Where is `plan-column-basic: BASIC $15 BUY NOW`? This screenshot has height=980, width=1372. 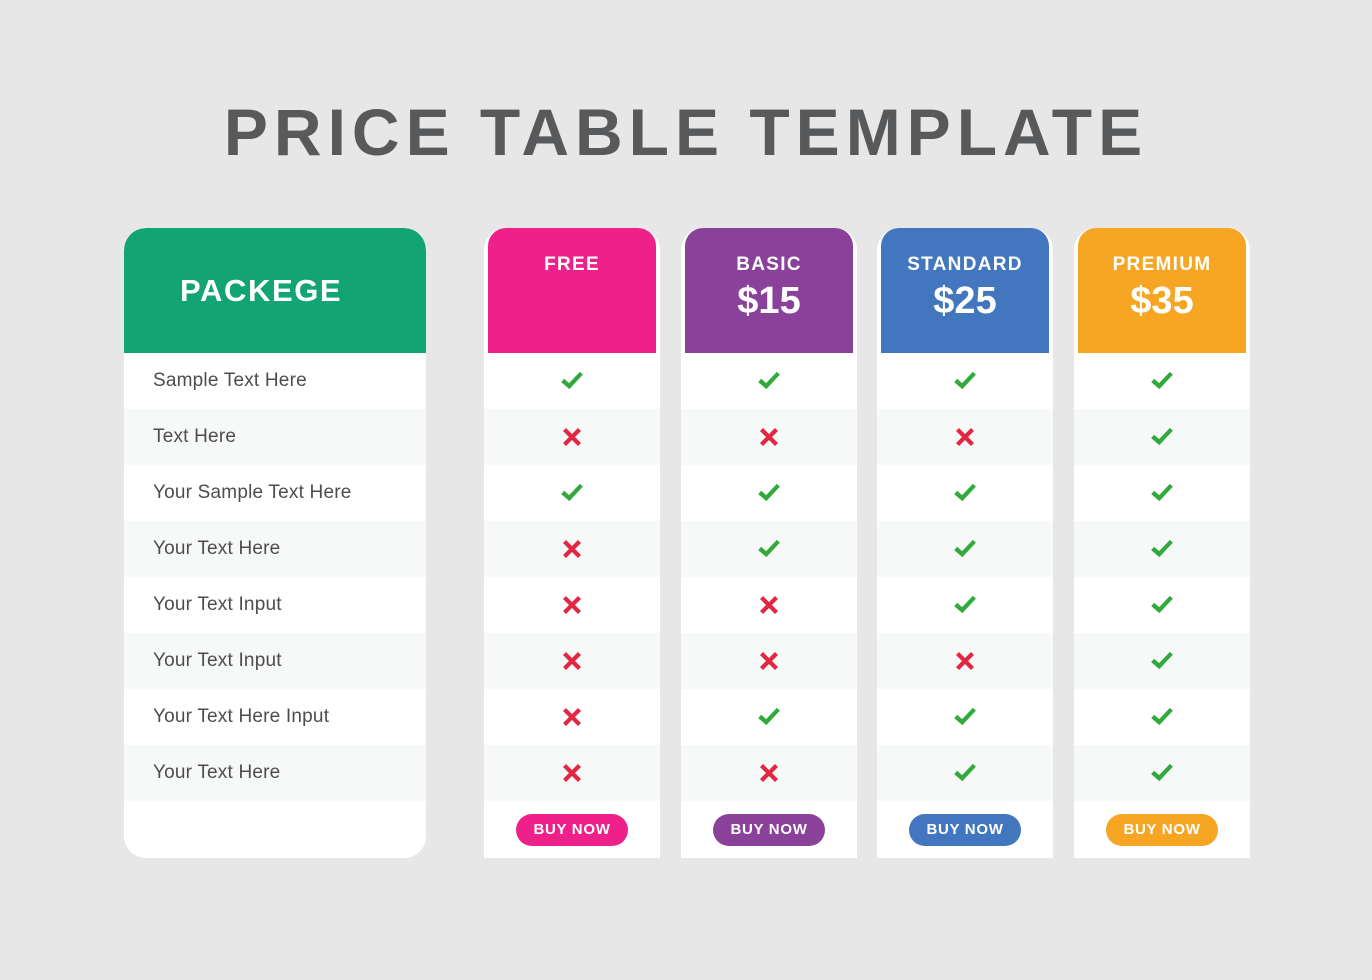
plan-column-basic: BASIC $15 BUY NOW is located at coordinates (769, 543).